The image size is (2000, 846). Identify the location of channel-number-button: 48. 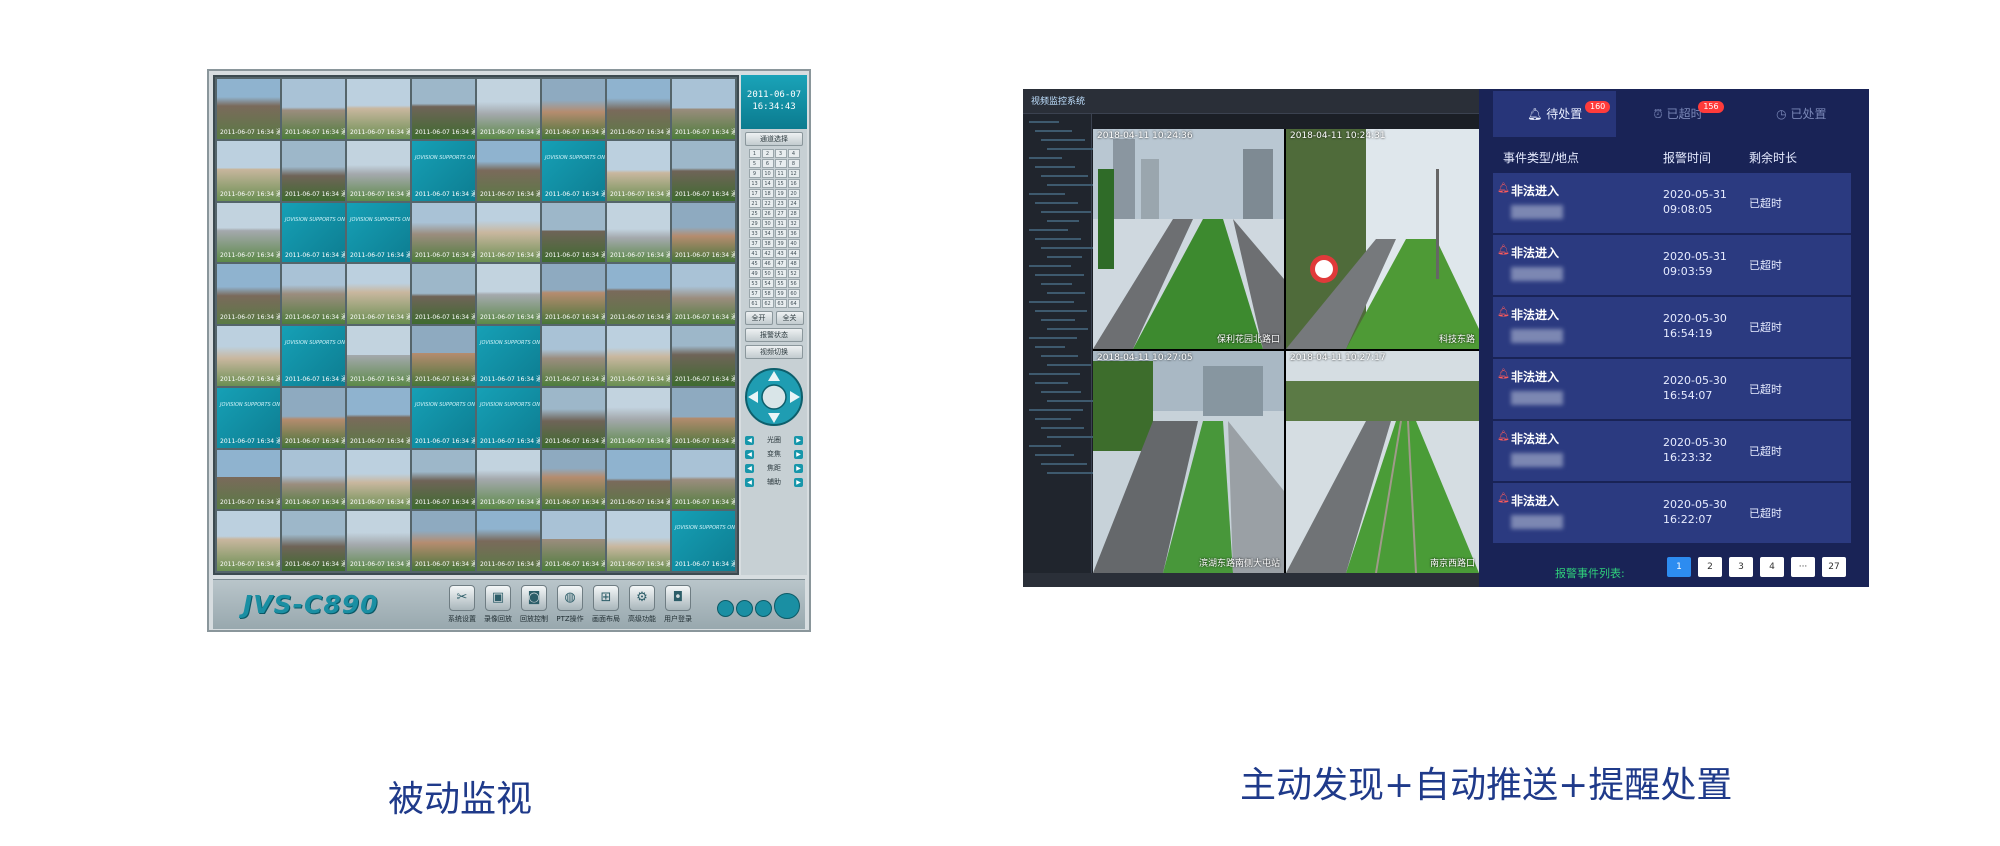
(793, 263).